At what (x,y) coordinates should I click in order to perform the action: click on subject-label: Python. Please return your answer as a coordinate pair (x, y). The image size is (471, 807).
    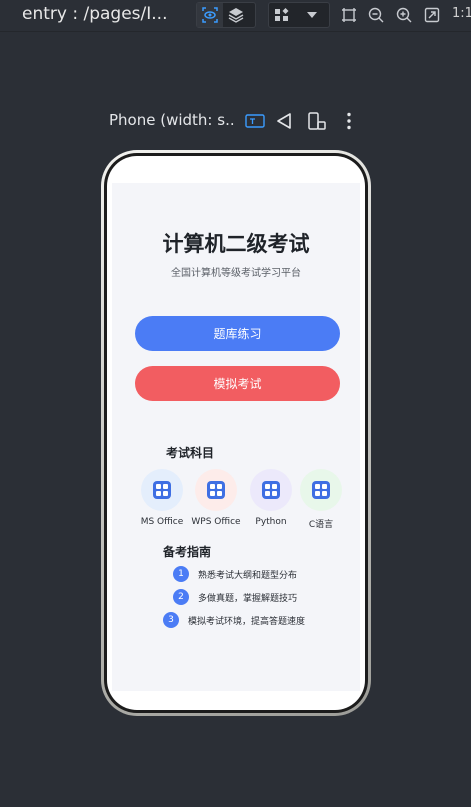
    Looking at the image, I should click on (271, 522).